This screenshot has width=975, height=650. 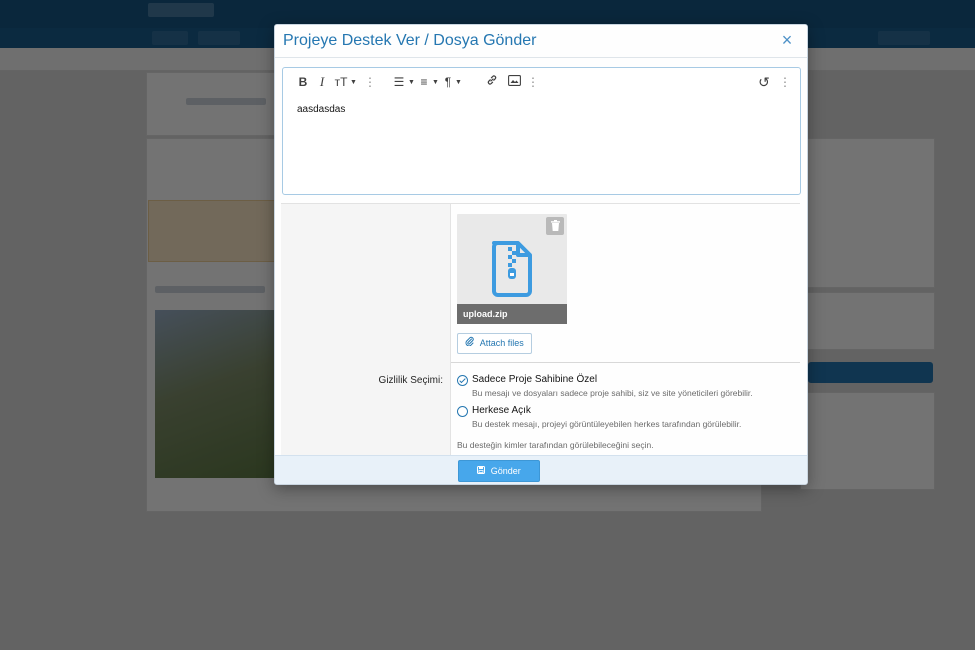 I want to click on upload-row: upload.zip Attach files, so click(x=540, y=283).